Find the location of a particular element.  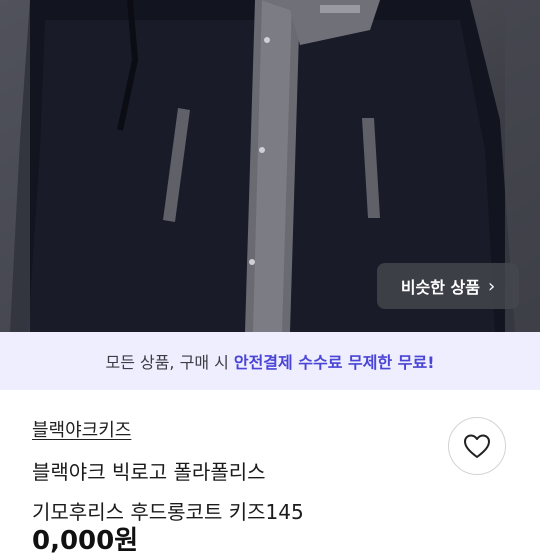

like-button is located at coordinates (477, 446).